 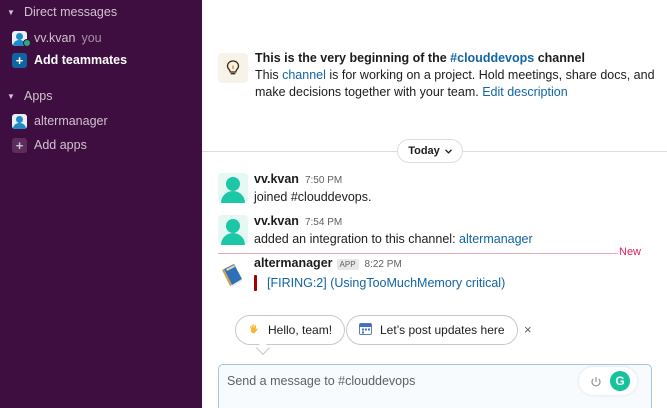 I want to click on presence-active-icon, so click(x=27, y=43).